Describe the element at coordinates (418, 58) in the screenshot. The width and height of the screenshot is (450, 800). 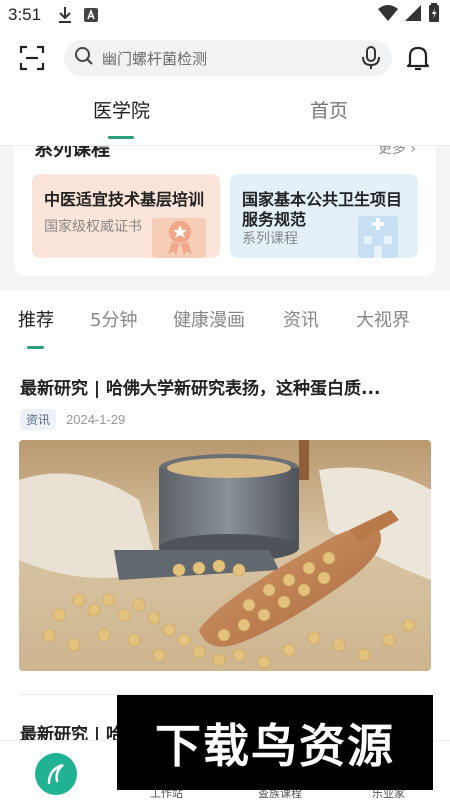
I see `bell-icon` at that location.